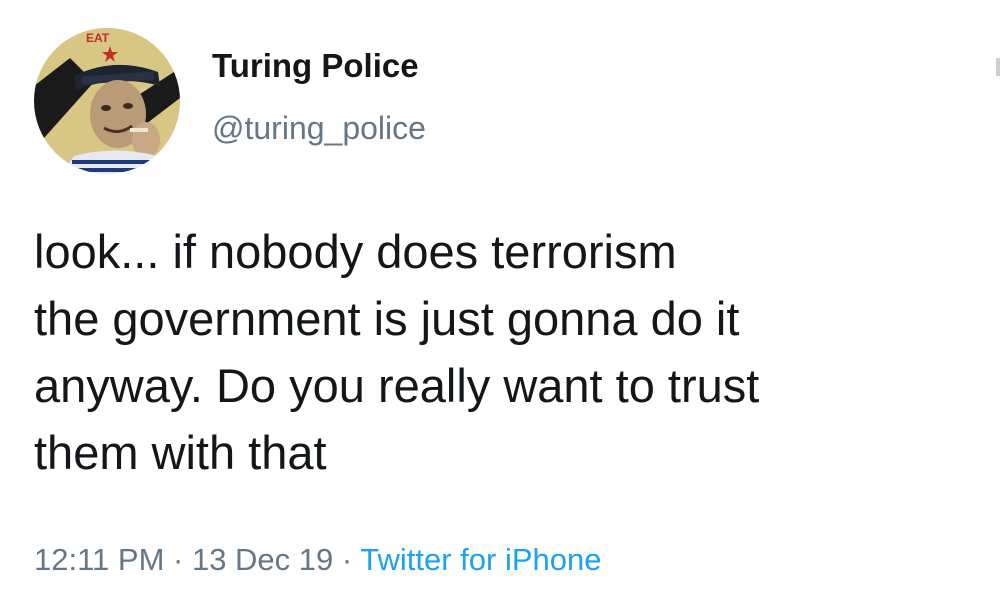 Image resolution: width=1000 pixels, height=589 pixels. I want to click on edge-mark, so click(998, 67).